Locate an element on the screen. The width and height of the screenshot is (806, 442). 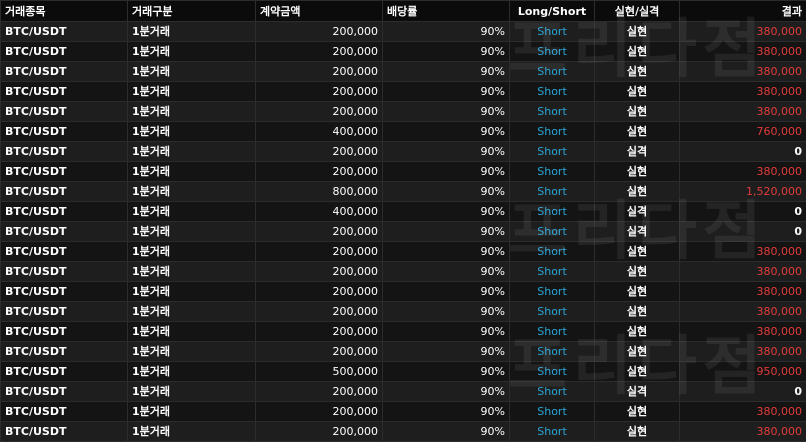
column-header-status: 실현/실격 is located at coordinates (637, 11).